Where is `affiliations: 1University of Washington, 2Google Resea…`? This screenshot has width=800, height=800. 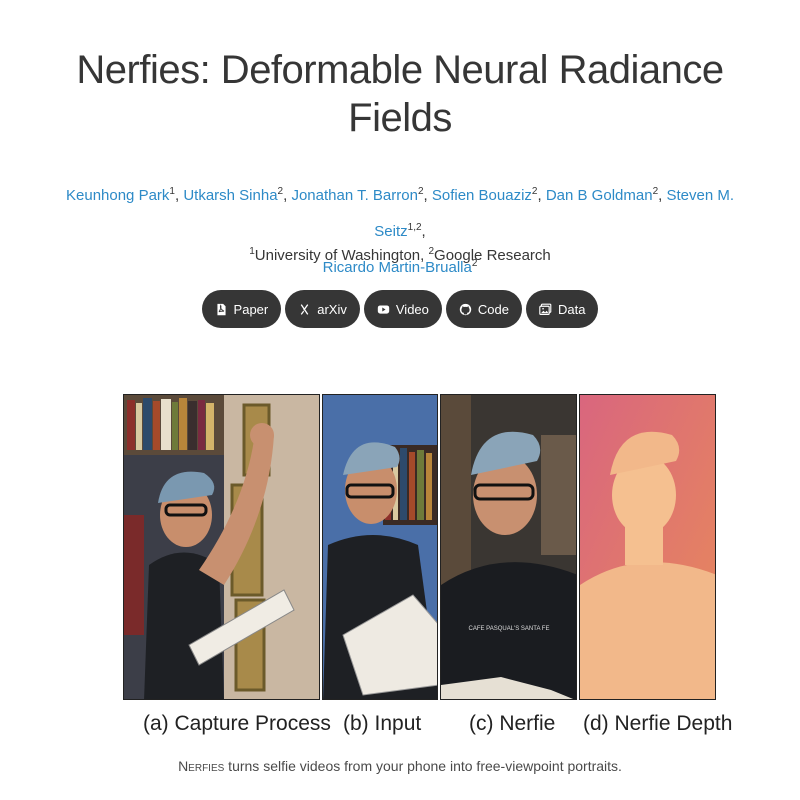
affiliations: 1University of Washington, 2Google Resea… is located at coordinates (400, 255).